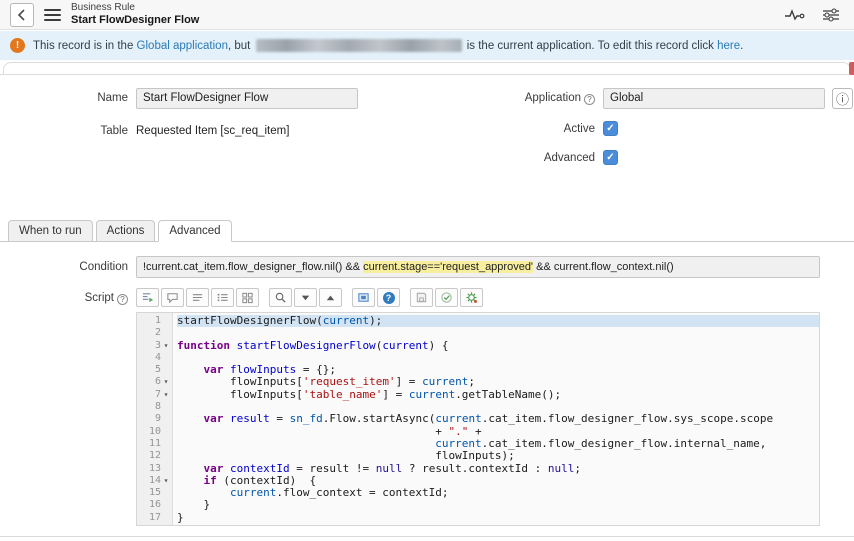  I want to click on tab-strip: When to run Actions Advanced, so click(120, 231).